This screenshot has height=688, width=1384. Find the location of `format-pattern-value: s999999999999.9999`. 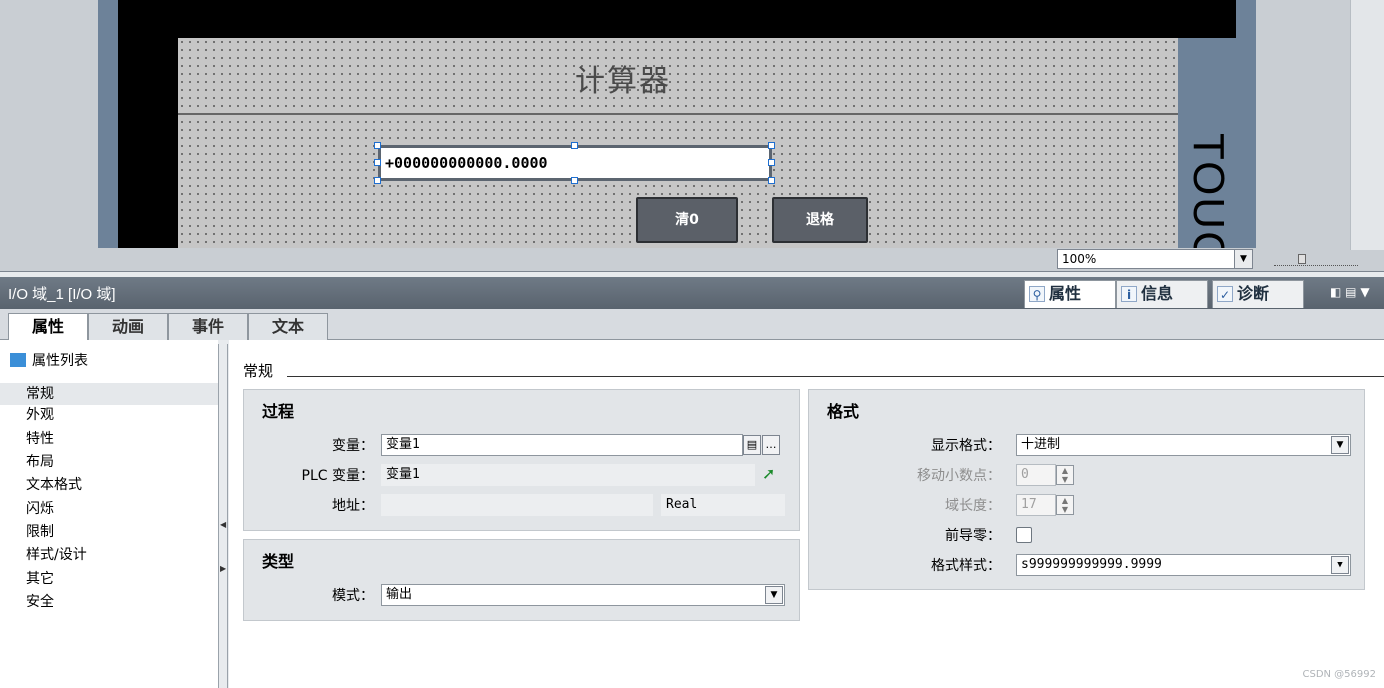

format-pattern-value: s999999999999.9999 is located at coordinates (1091, 564).